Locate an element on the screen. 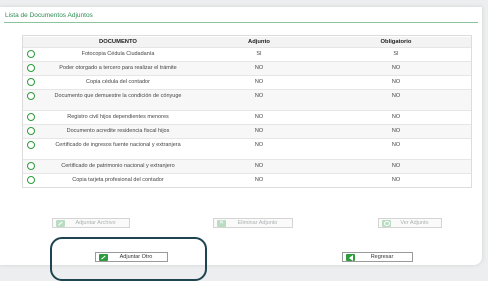 This screenshot has height=281, width=488. cell-documento: Fotocopia Cédula Ciudadanía is located at coordinates (118, 54).